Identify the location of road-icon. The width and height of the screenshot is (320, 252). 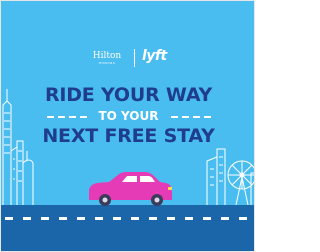
(127, 228).